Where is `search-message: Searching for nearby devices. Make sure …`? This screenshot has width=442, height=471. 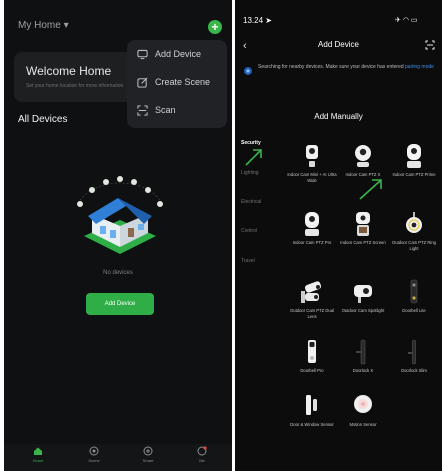
search-message: Searching for nearby devices. Make sure … is located at coordinates (331, 67).